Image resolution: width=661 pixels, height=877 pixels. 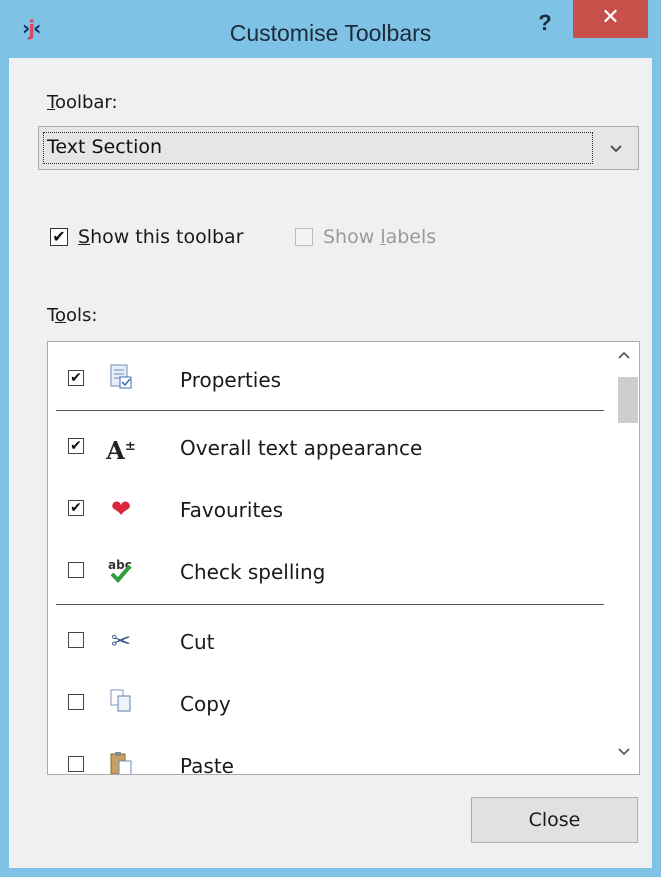 I want to click on show-labels-label: Show labels, so click(x=379, y=237).